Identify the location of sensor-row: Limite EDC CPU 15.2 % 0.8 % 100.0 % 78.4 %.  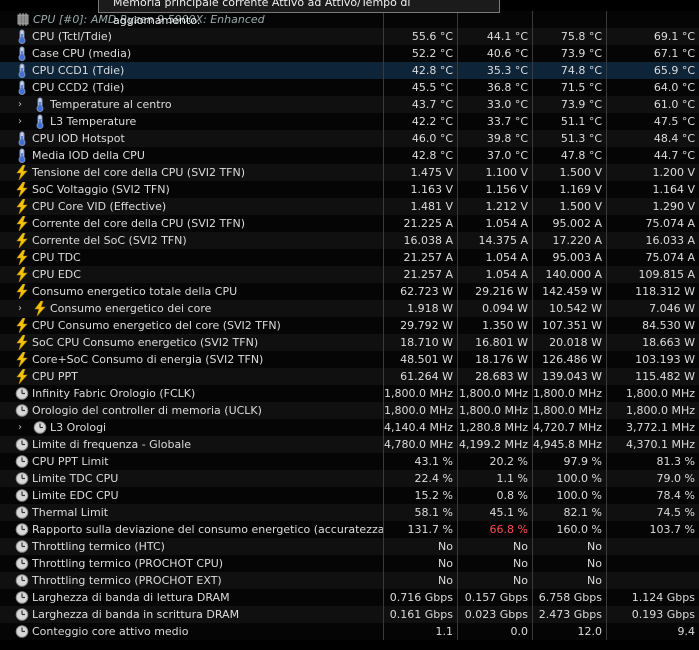
(349, 495).